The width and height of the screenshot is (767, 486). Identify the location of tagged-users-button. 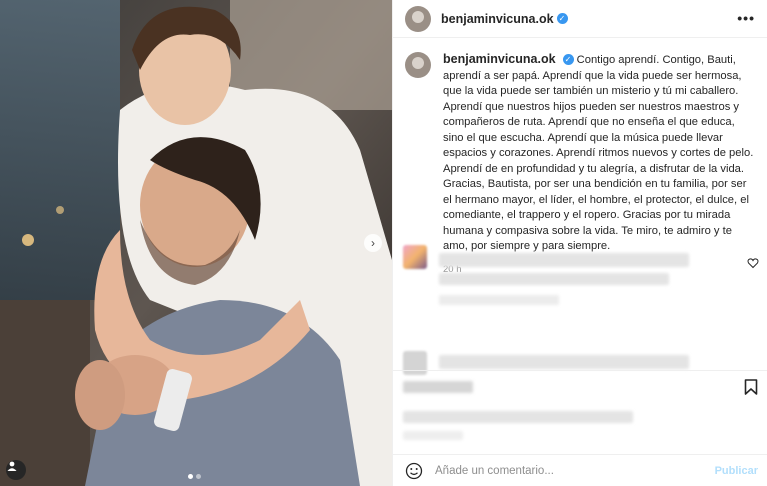
(16, 470).